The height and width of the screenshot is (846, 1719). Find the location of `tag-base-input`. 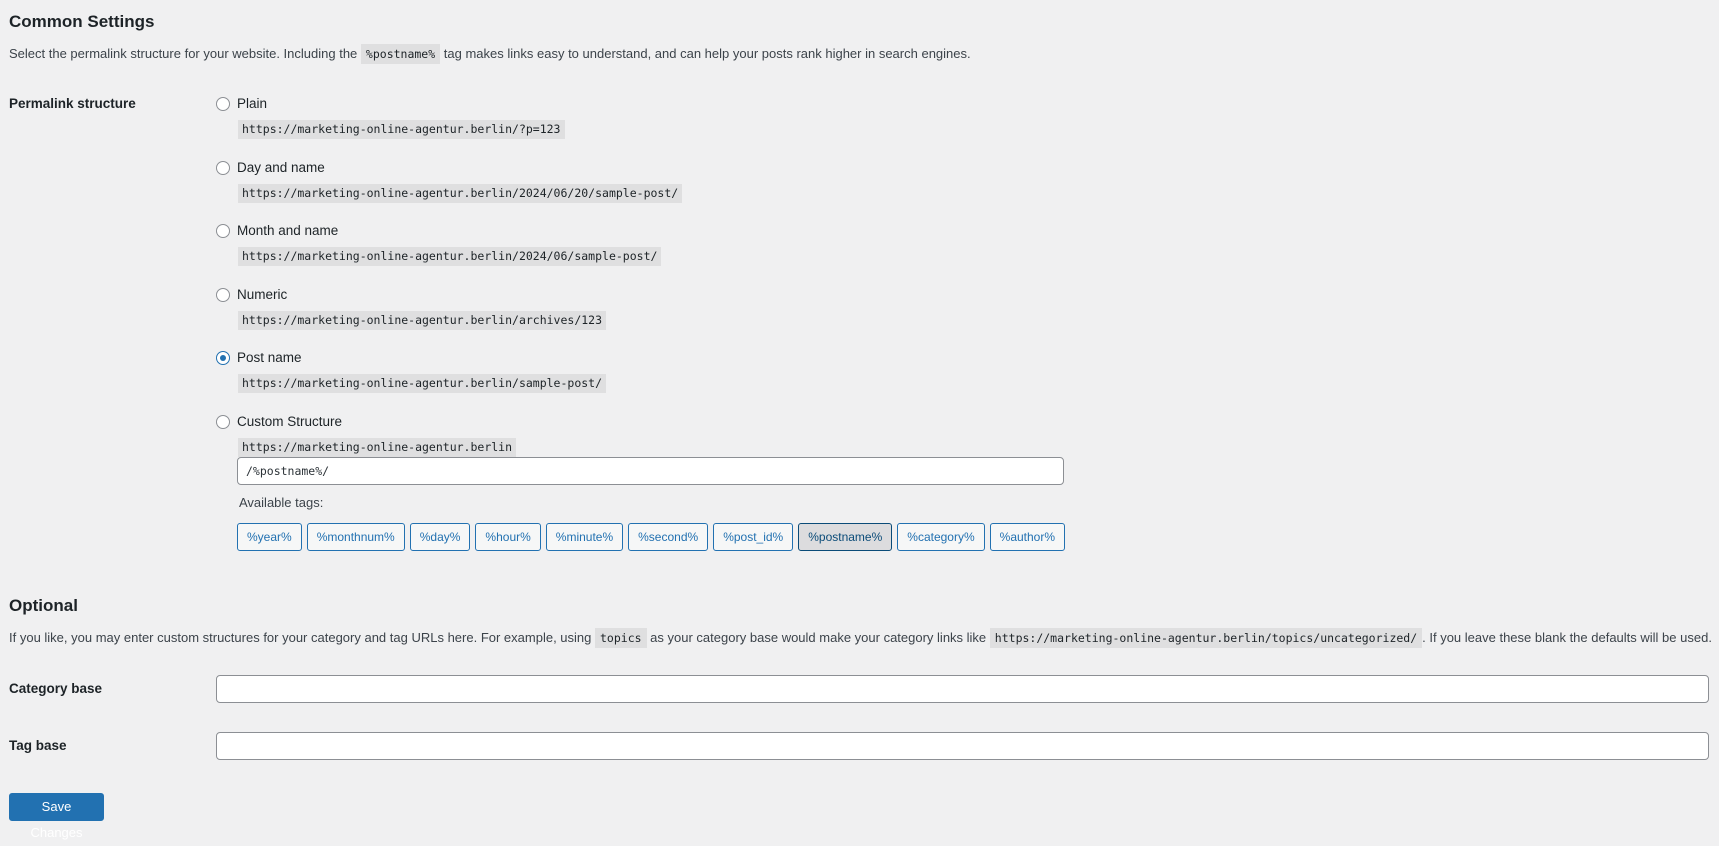

tag-base-input is located at coordinates (962, 746).